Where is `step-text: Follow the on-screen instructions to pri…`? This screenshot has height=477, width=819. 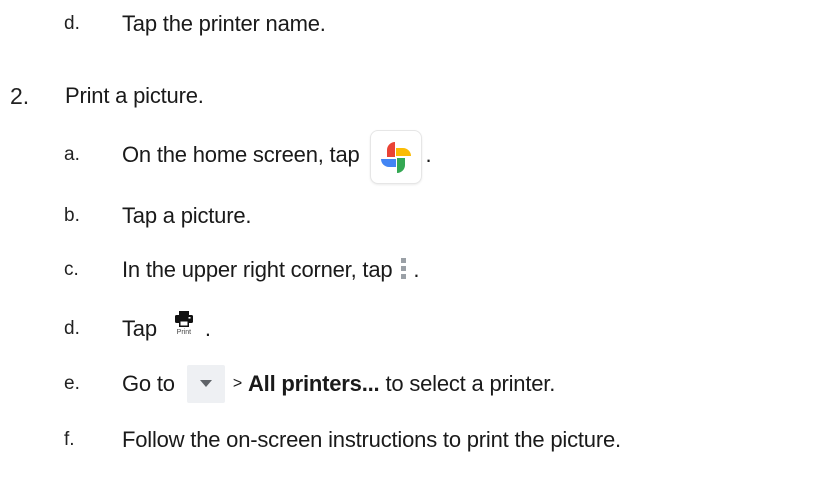 step-text: Follow the on-screen instructions to pri… is located at coordinates (371, 439).